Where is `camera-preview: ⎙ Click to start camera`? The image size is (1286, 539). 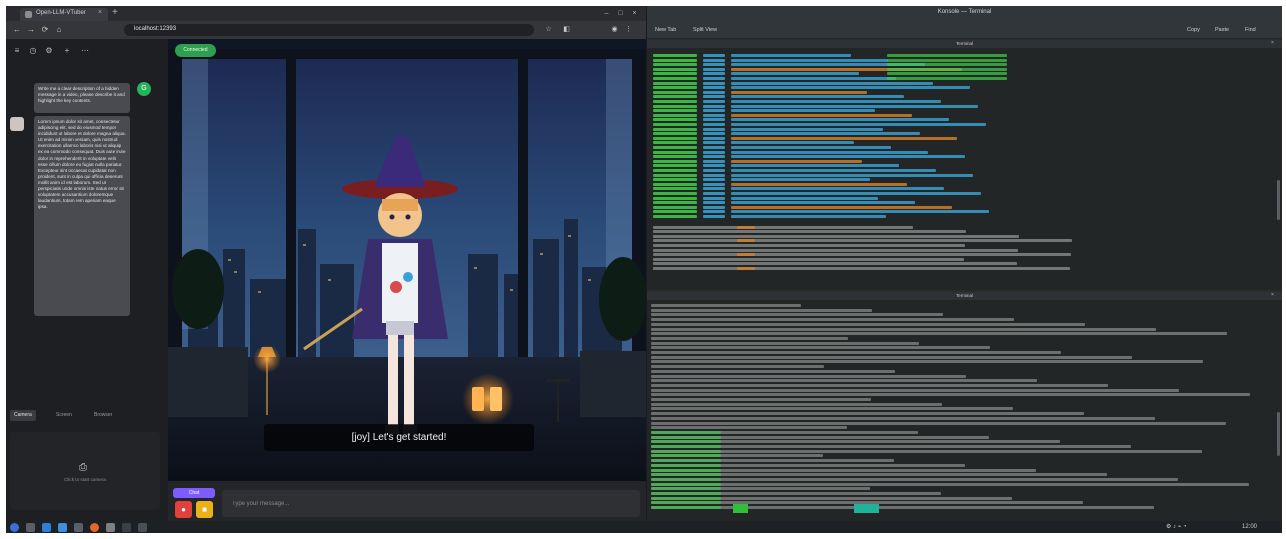
camera-preview: ⎙ Click to start camera is located at coordinates (85, 471).